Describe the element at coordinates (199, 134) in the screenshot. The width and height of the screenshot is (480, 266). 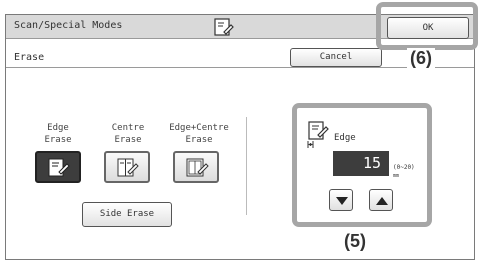
I see `mode-label-edge-centre-erase: Edge+Centre Erase` at that location.